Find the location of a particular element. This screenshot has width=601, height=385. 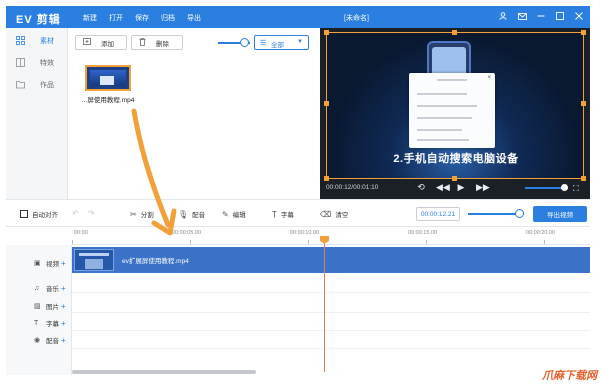

playback-controls: 00:00:12/00:01:10 ⟲ ◀◀ ▶ ▶▶ ⛶ is located at coordinates (455, 189).